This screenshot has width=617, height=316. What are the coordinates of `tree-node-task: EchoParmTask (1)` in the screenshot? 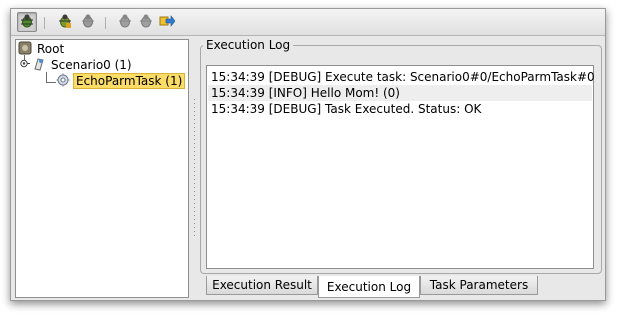 It's located at (121, 81).